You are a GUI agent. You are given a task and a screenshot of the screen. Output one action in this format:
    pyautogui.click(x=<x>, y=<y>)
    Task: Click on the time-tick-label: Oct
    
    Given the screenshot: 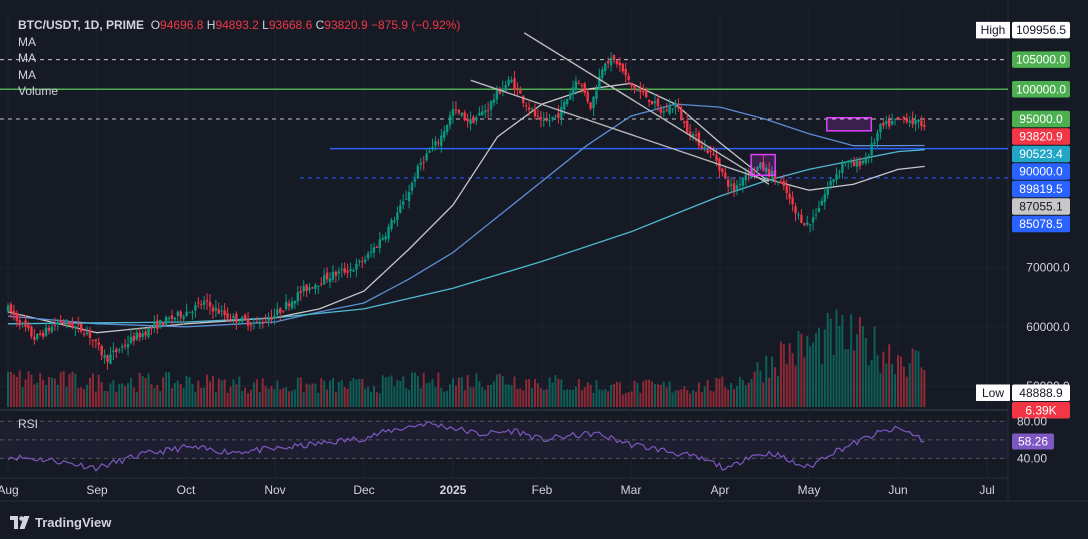 What is the action you would take?
    pyautogui.click(x=186, y=490)
    